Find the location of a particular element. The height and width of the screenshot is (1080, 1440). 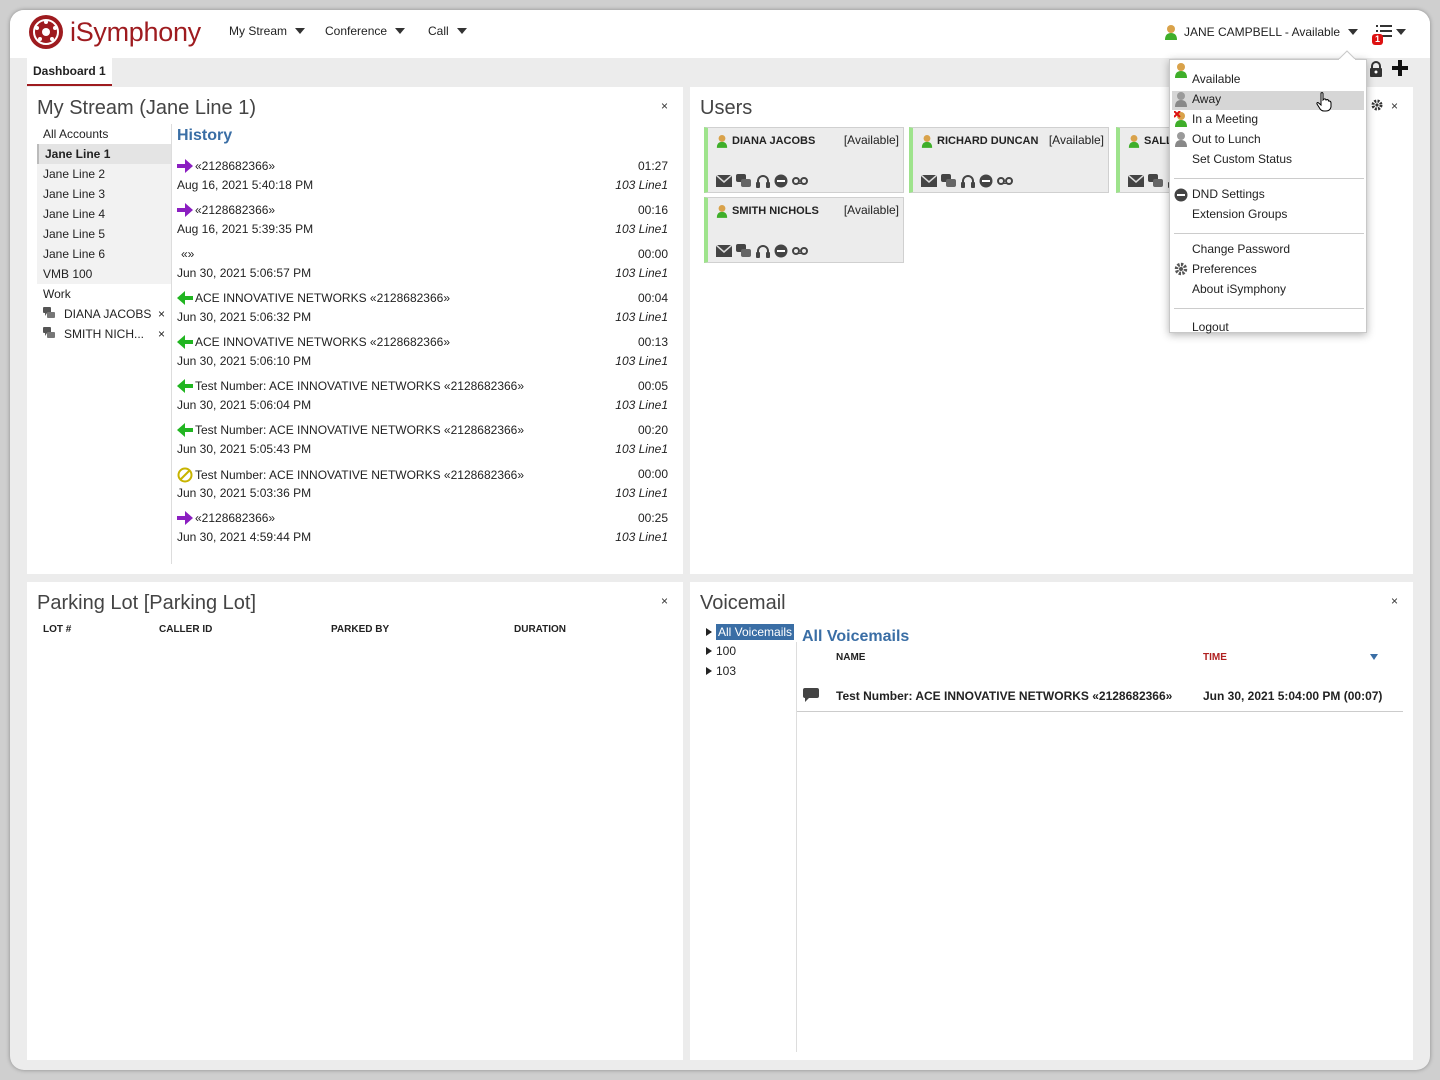

column-header-caller-id: CALLER ID is located at coordinates (185, 629).